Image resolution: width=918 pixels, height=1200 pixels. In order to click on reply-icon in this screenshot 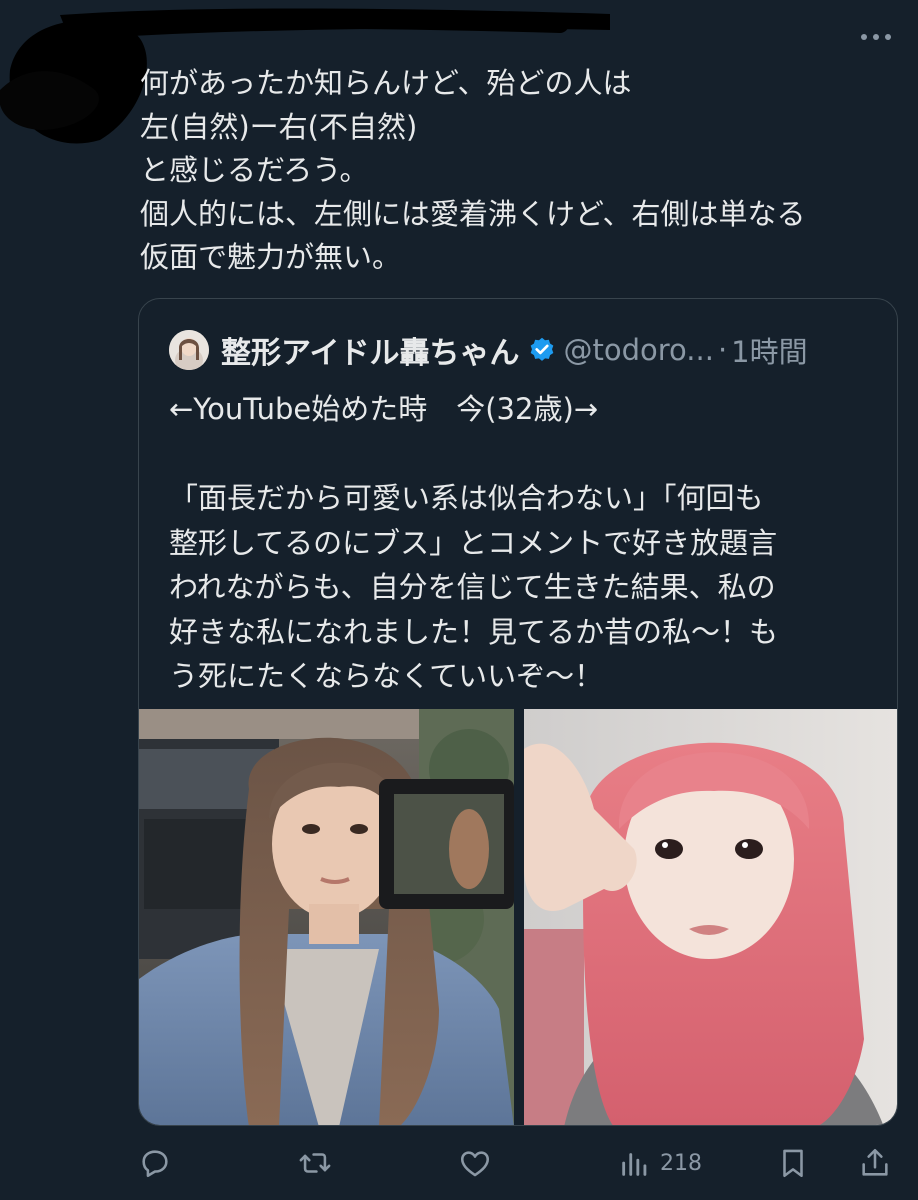, I will do `click(155, 1164)`.